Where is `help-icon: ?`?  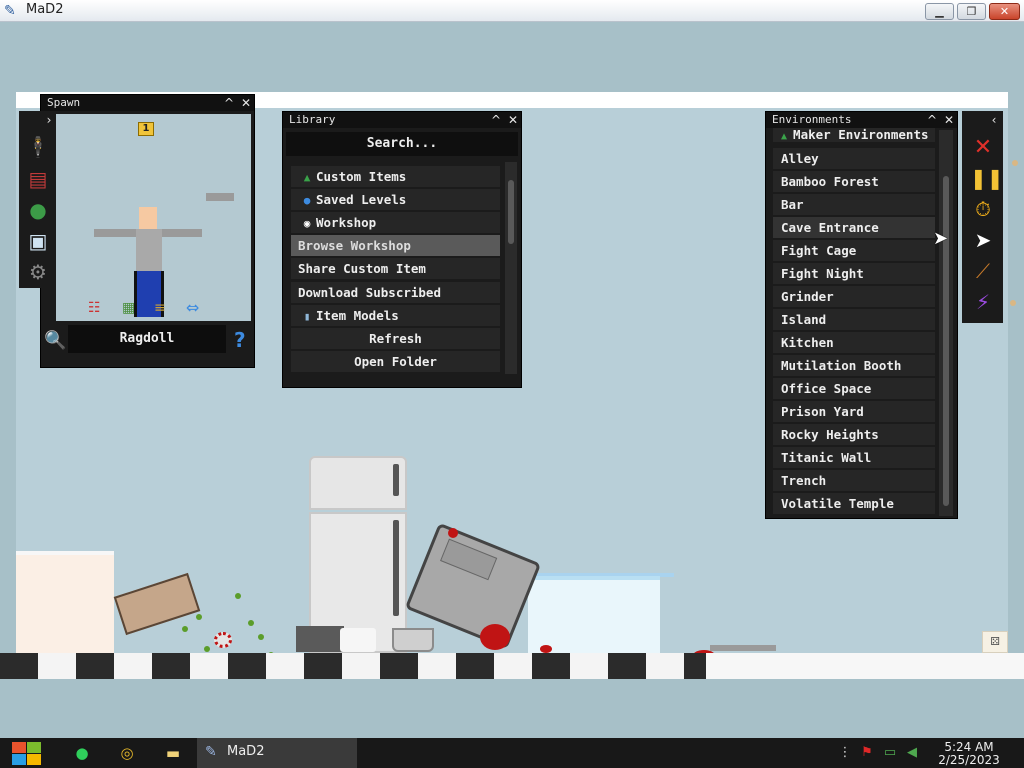 help-icon: ? is located at coordinates (240, 340).